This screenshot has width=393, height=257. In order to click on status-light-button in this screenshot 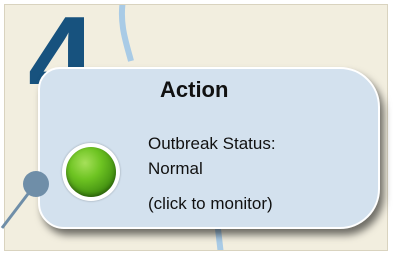, I will do `click(91, 172)`.